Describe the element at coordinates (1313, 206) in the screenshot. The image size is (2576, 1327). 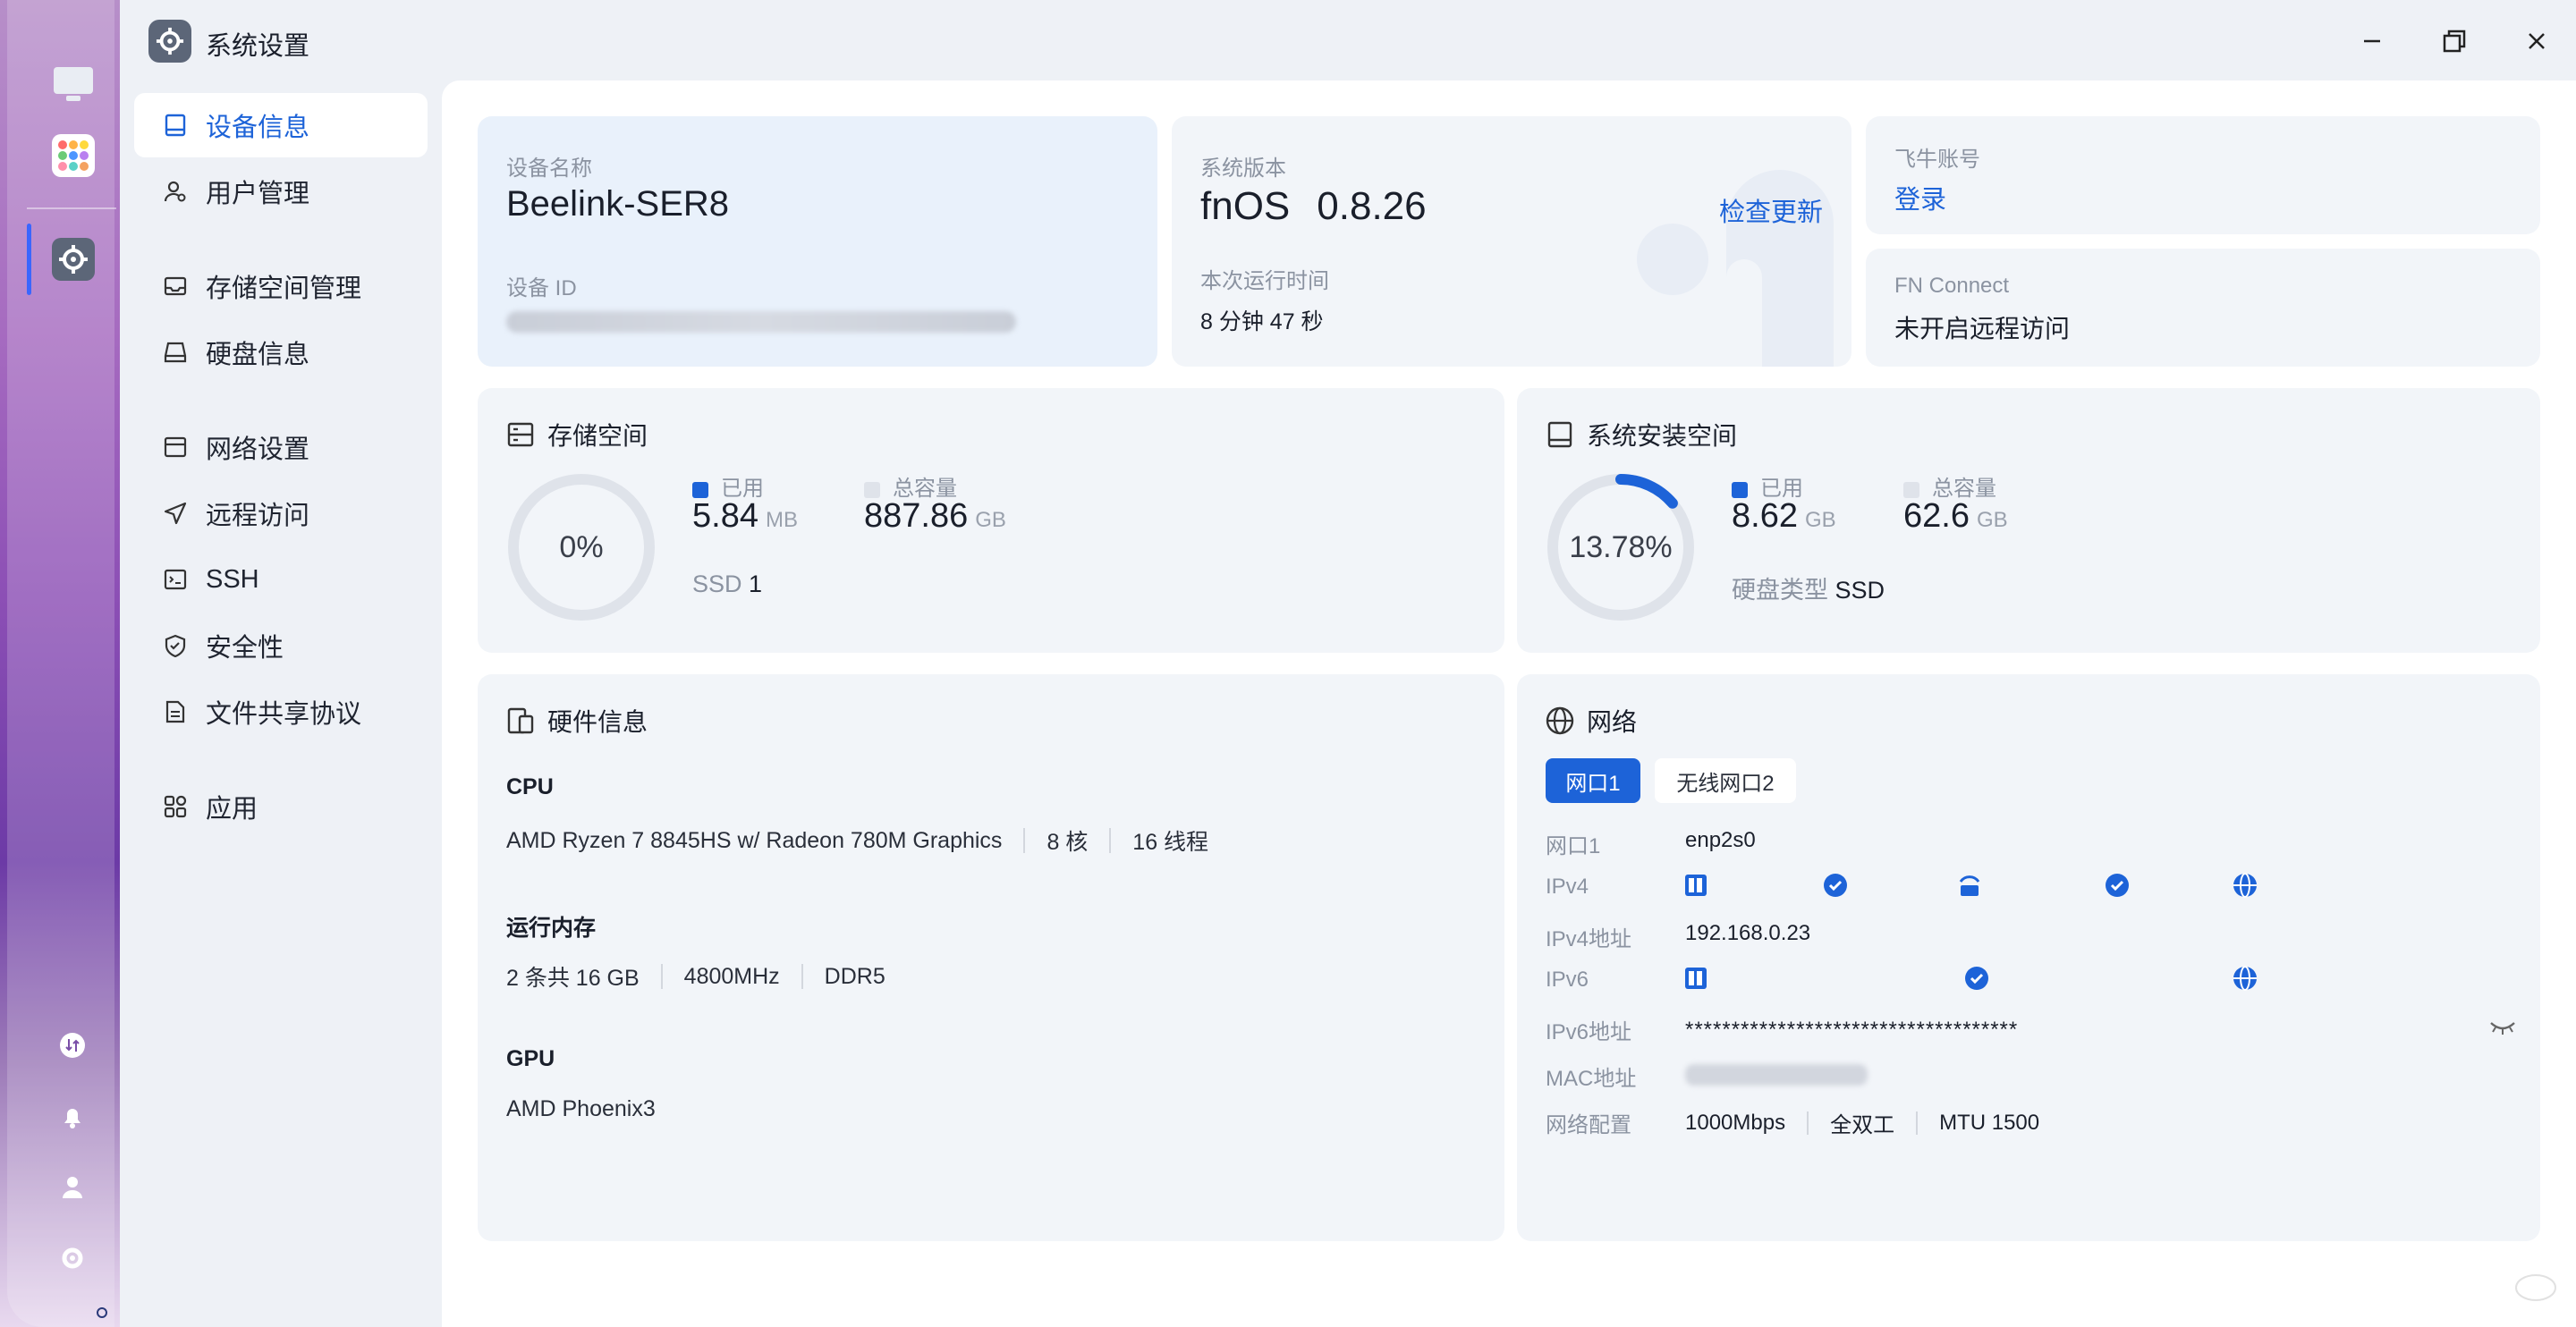
I see `system-version: fnOS 0.8.26` at that location.